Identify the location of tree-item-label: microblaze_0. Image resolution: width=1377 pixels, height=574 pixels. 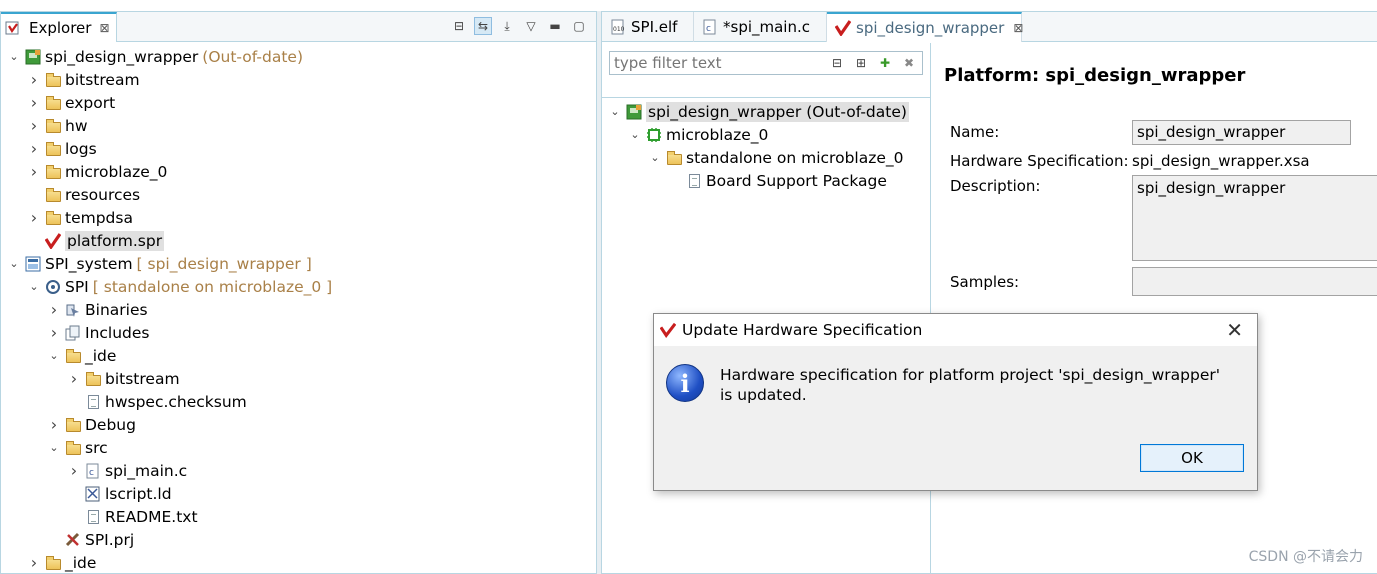
(116, 171).